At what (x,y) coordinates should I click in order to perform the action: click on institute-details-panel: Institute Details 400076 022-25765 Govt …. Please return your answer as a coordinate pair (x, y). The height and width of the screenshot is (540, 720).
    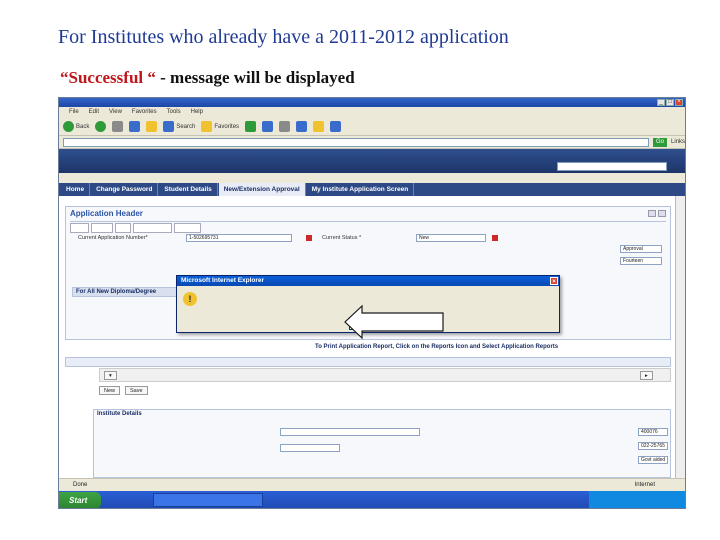
    Looking at the image, I should click on (382, 443).